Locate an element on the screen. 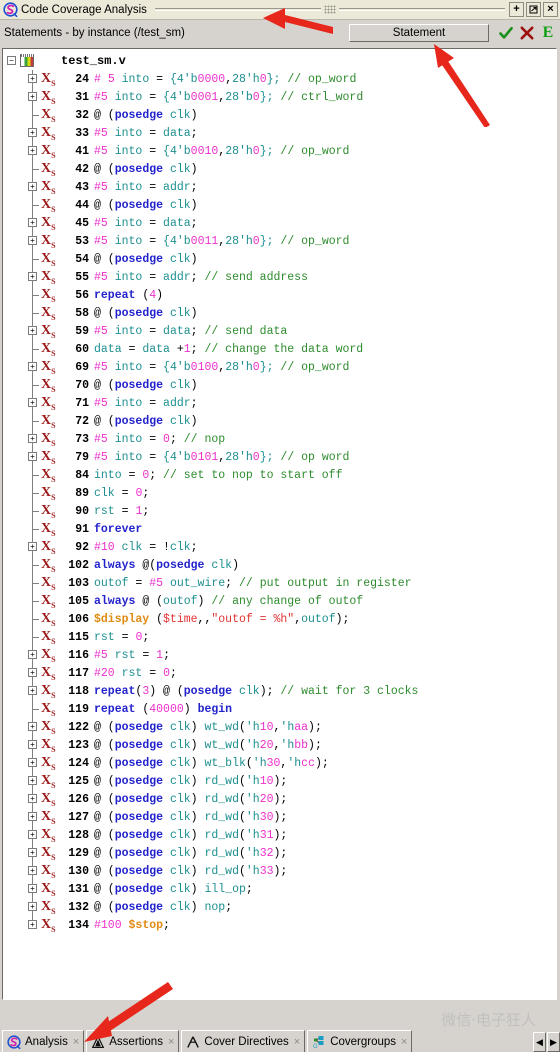  statement-row: + XS 71 #5 into = addr; is located at coordinates (279, 403).